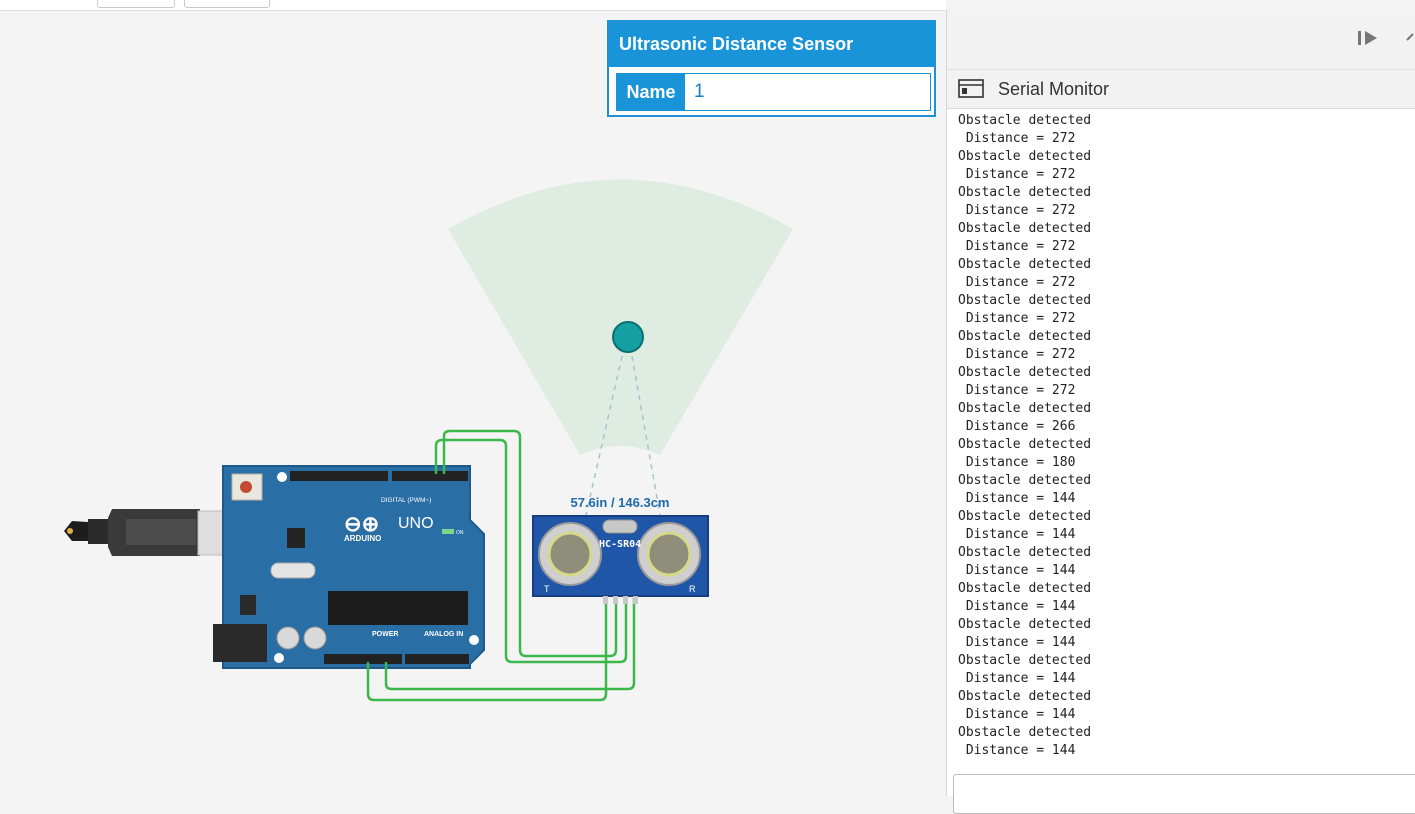  Describe the element at coordinates (620, 544) in the screenshot. I see `sensor-model-label: HC-SR04` at that location.